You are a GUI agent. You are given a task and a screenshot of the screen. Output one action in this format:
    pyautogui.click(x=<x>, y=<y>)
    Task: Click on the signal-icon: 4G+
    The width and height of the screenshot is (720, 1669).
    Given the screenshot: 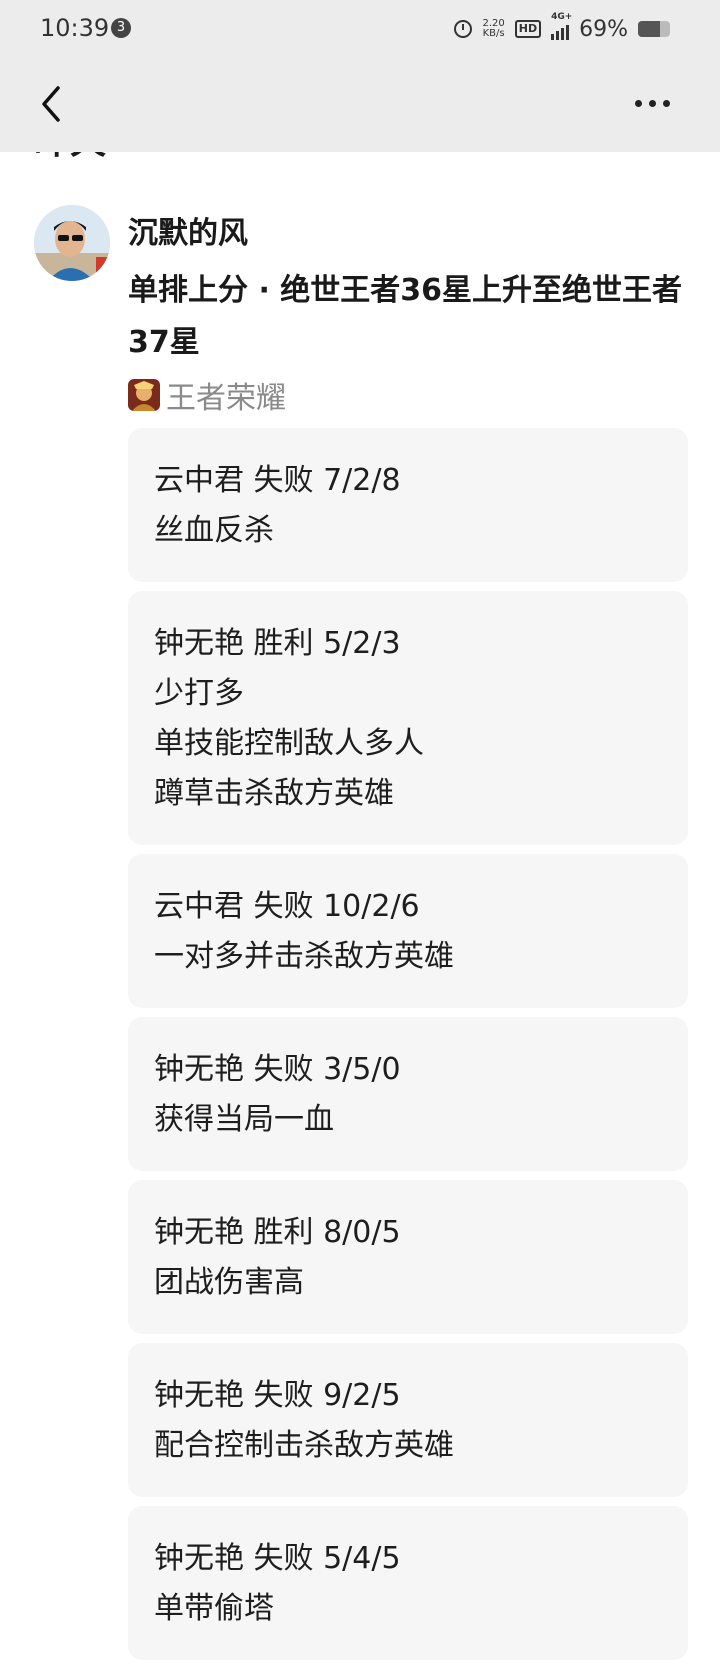 What is the action you would take?
    pyautogui.click(x=561, y=26)
    